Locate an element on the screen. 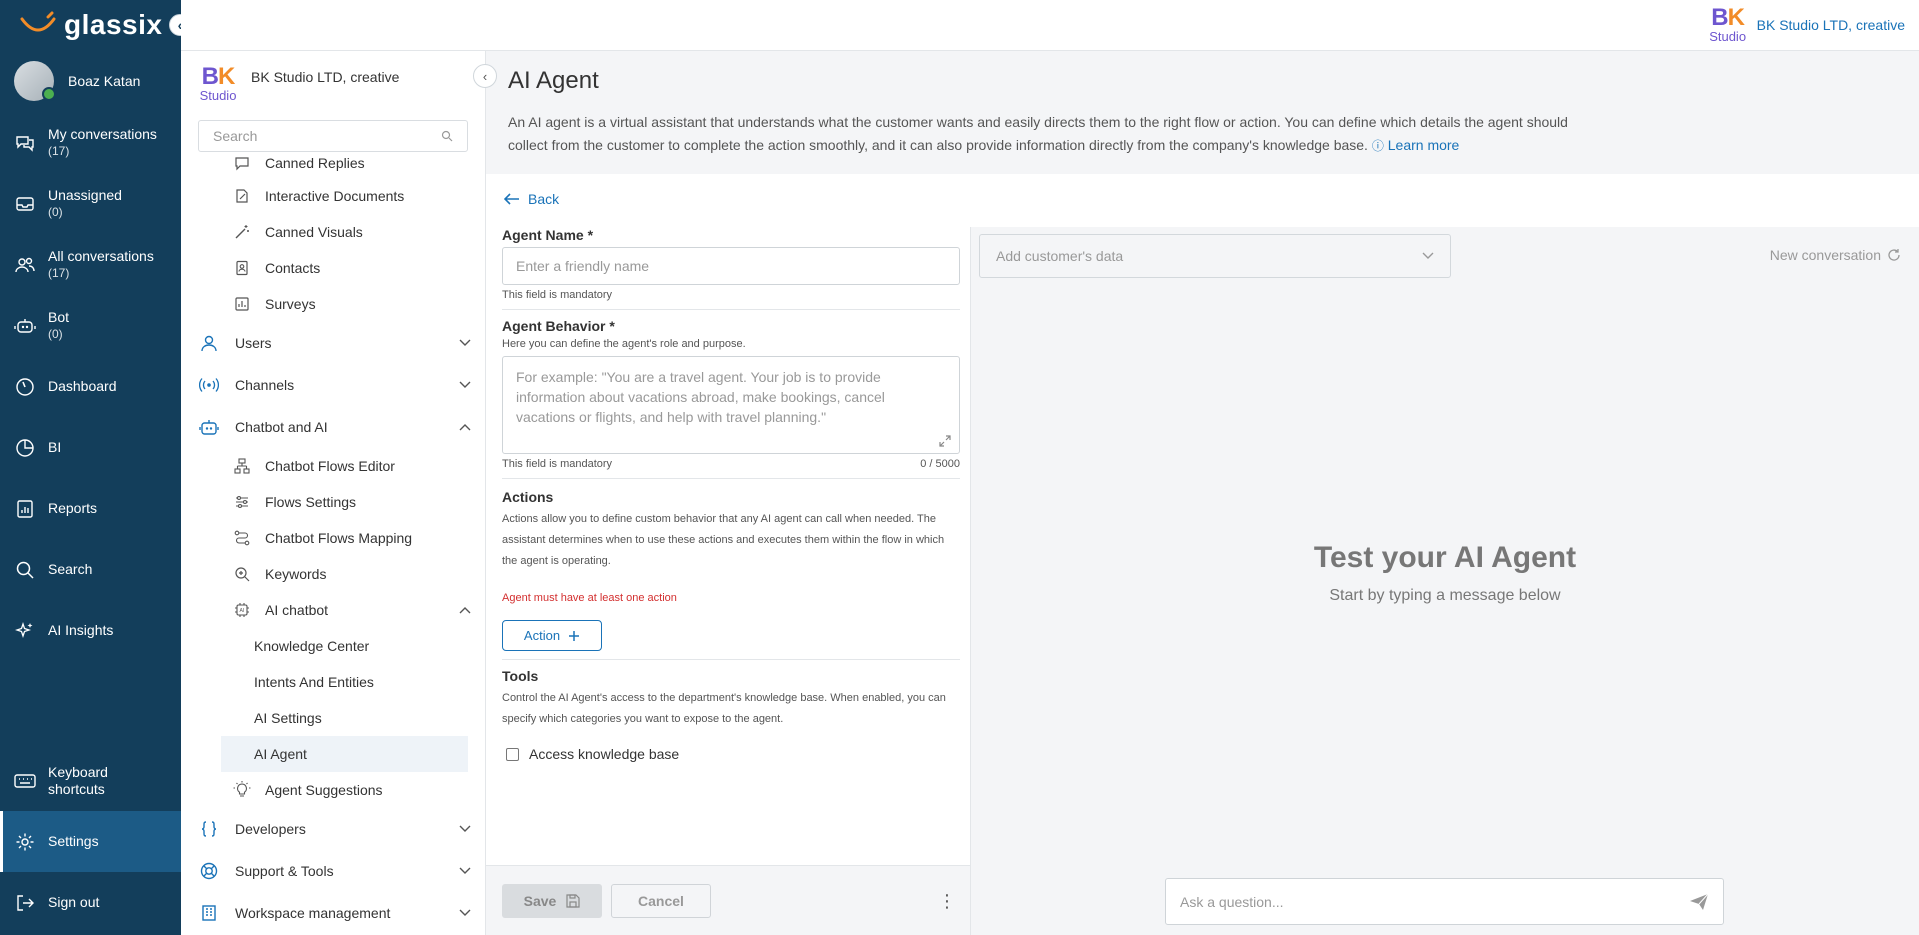 Image resolution: width=1919 pixels, height=935 pixels. cancel-label: Cancel is located at coordinates (661, 901).